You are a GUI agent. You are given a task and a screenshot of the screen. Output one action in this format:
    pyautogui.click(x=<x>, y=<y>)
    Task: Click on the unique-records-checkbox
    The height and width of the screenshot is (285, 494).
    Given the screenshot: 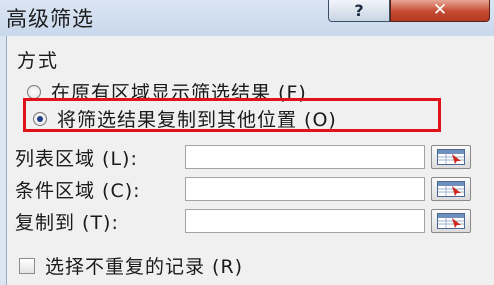 What is the action you would take?
    pyautogui.click(x=27, y=265)
    